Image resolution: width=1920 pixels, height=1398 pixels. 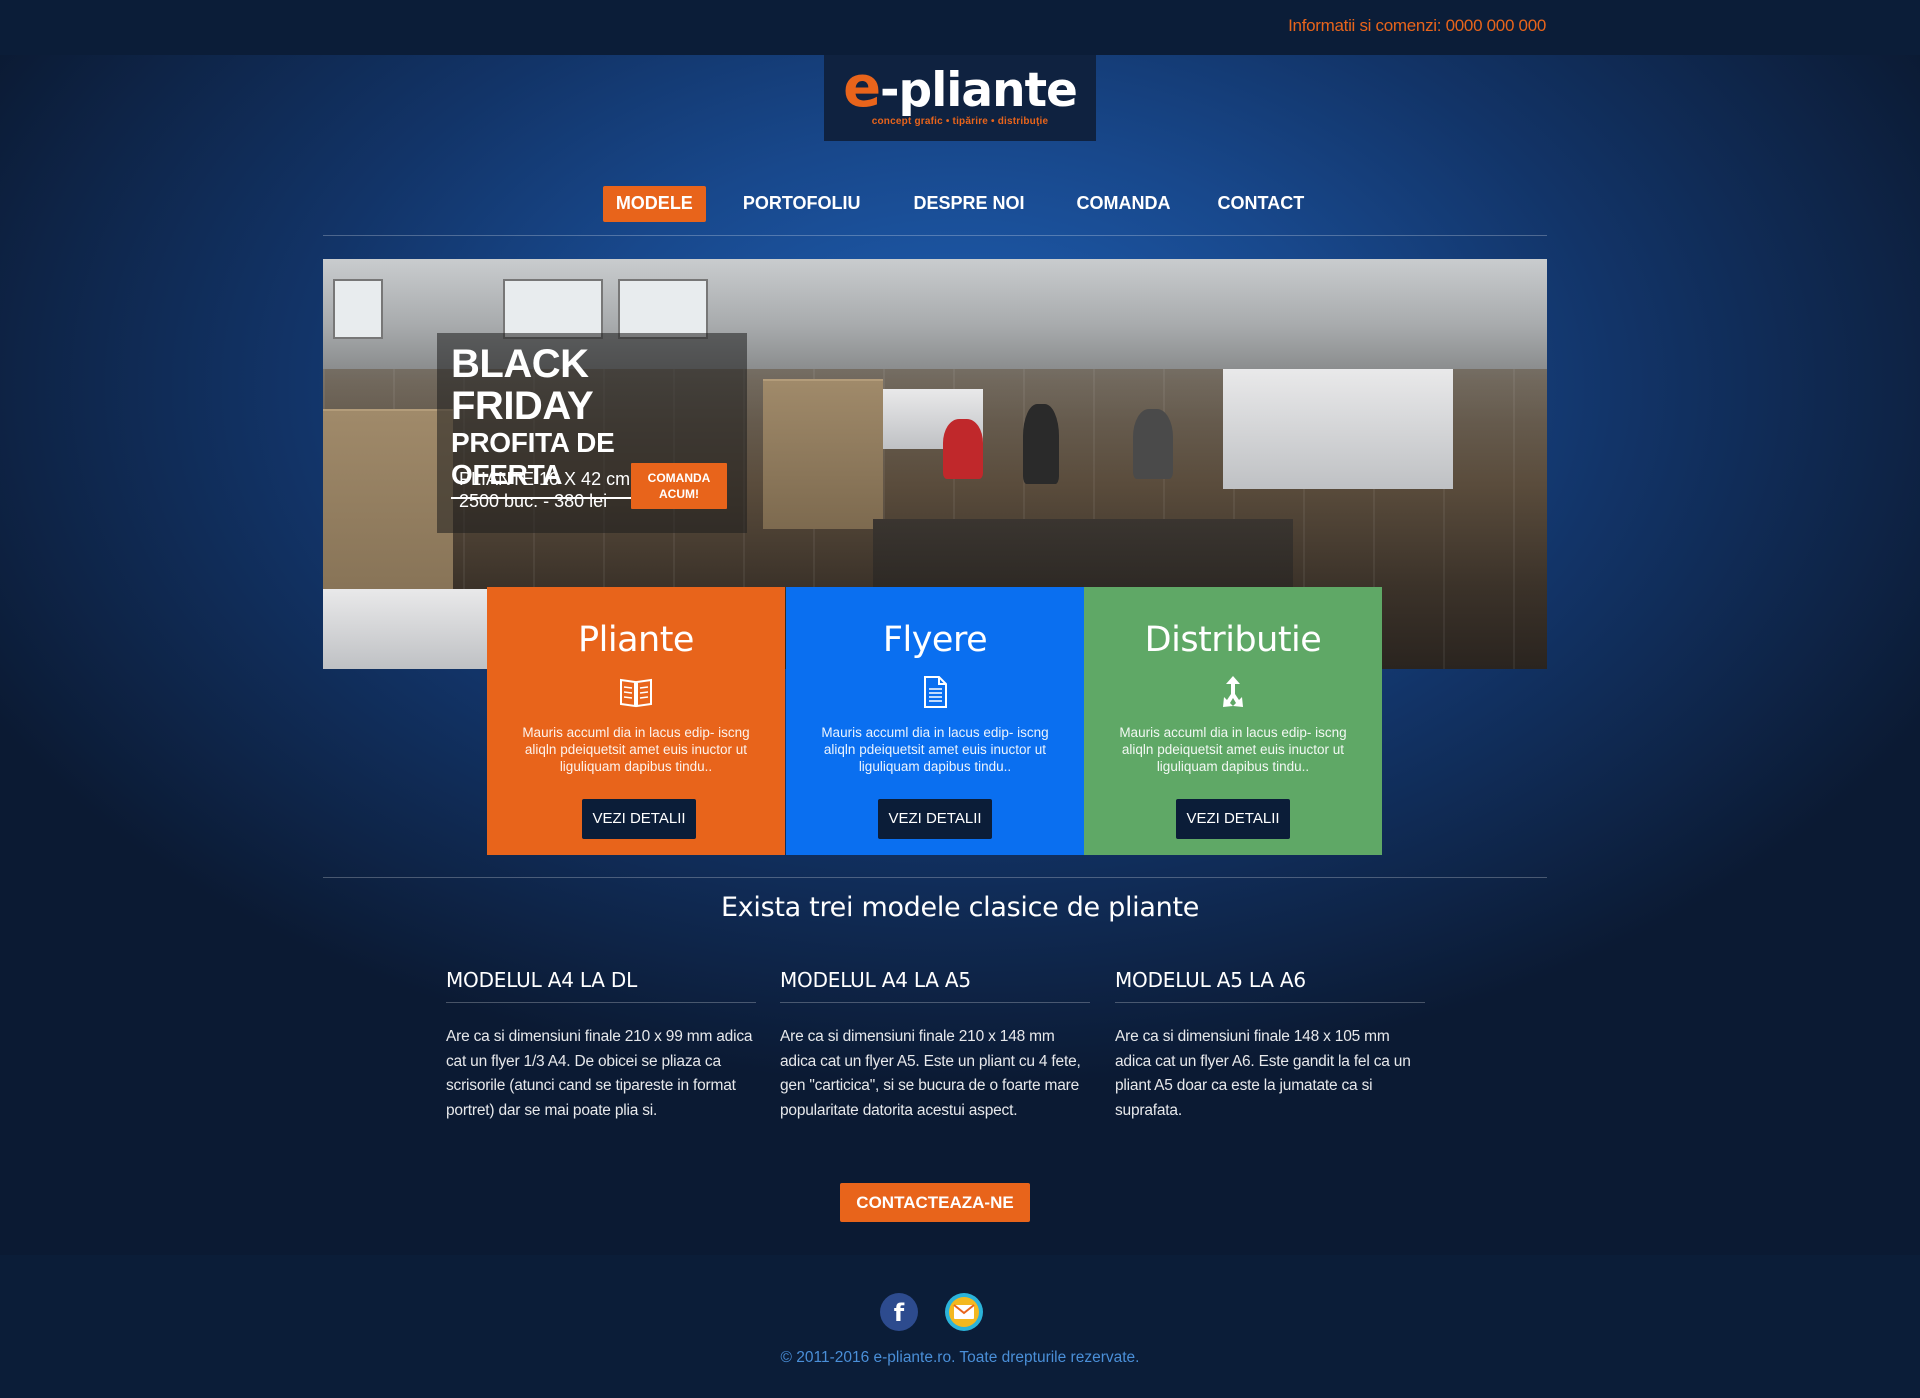 What do you see at coordinates (636, 640) in the screenshot?
I see `card-title: Pliante` at bounding box center [636, 640].